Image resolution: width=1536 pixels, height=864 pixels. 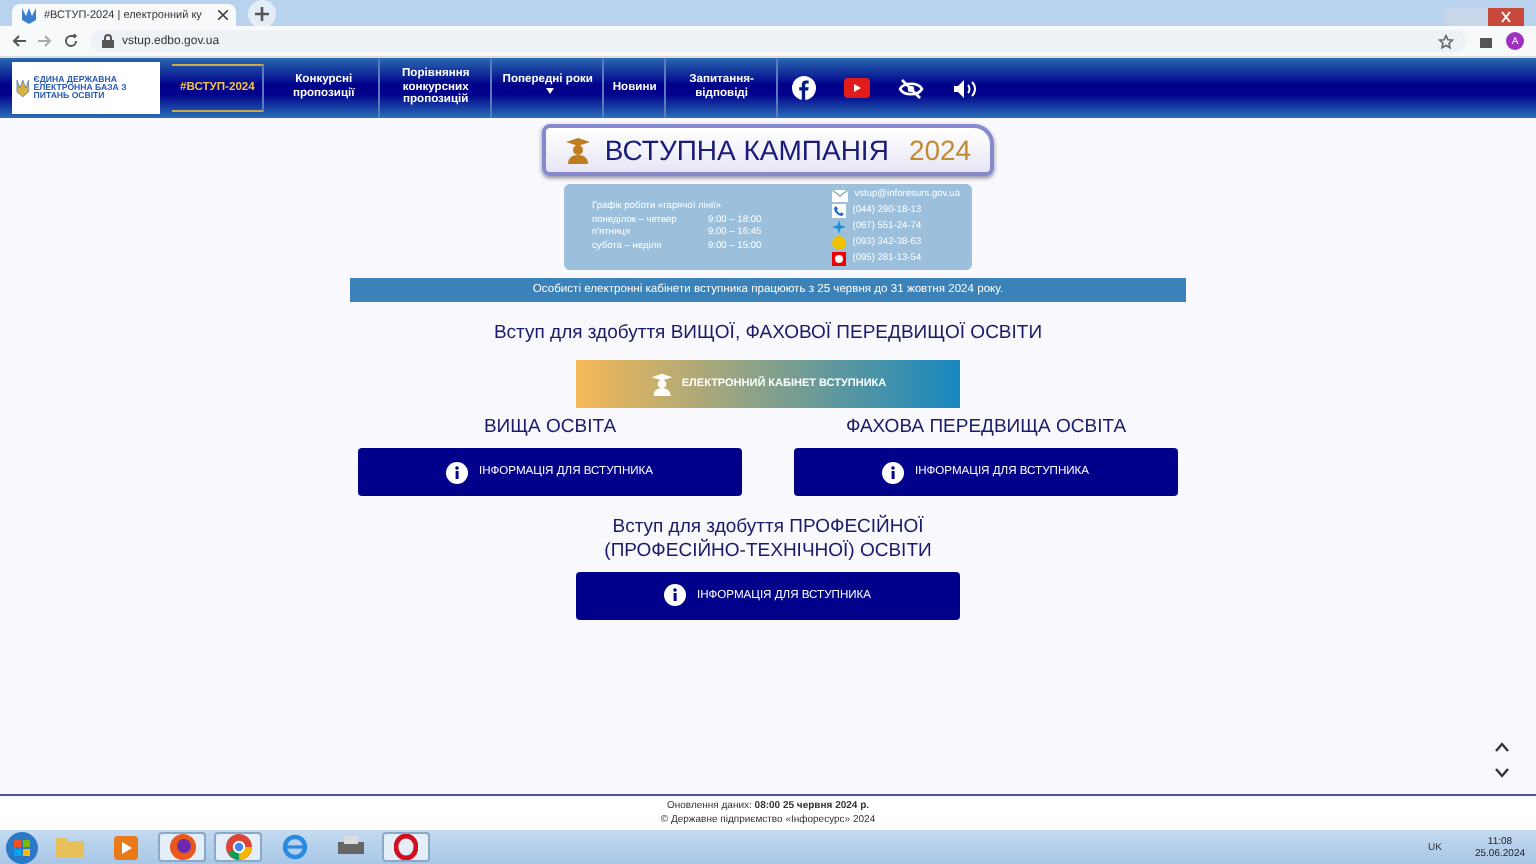 What do you see at coordinates (1502, 773) in the screenshot?
I see `chevron-down-icon` at bounding box center [1502, 773].